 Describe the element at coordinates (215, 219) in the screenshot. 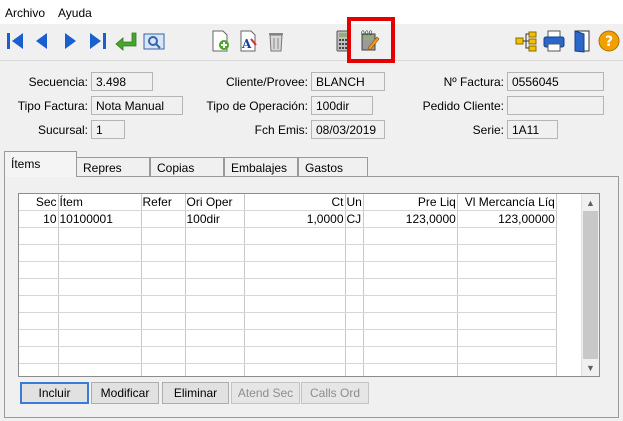

I see `cell-ori-oper: 100dir` at that location.